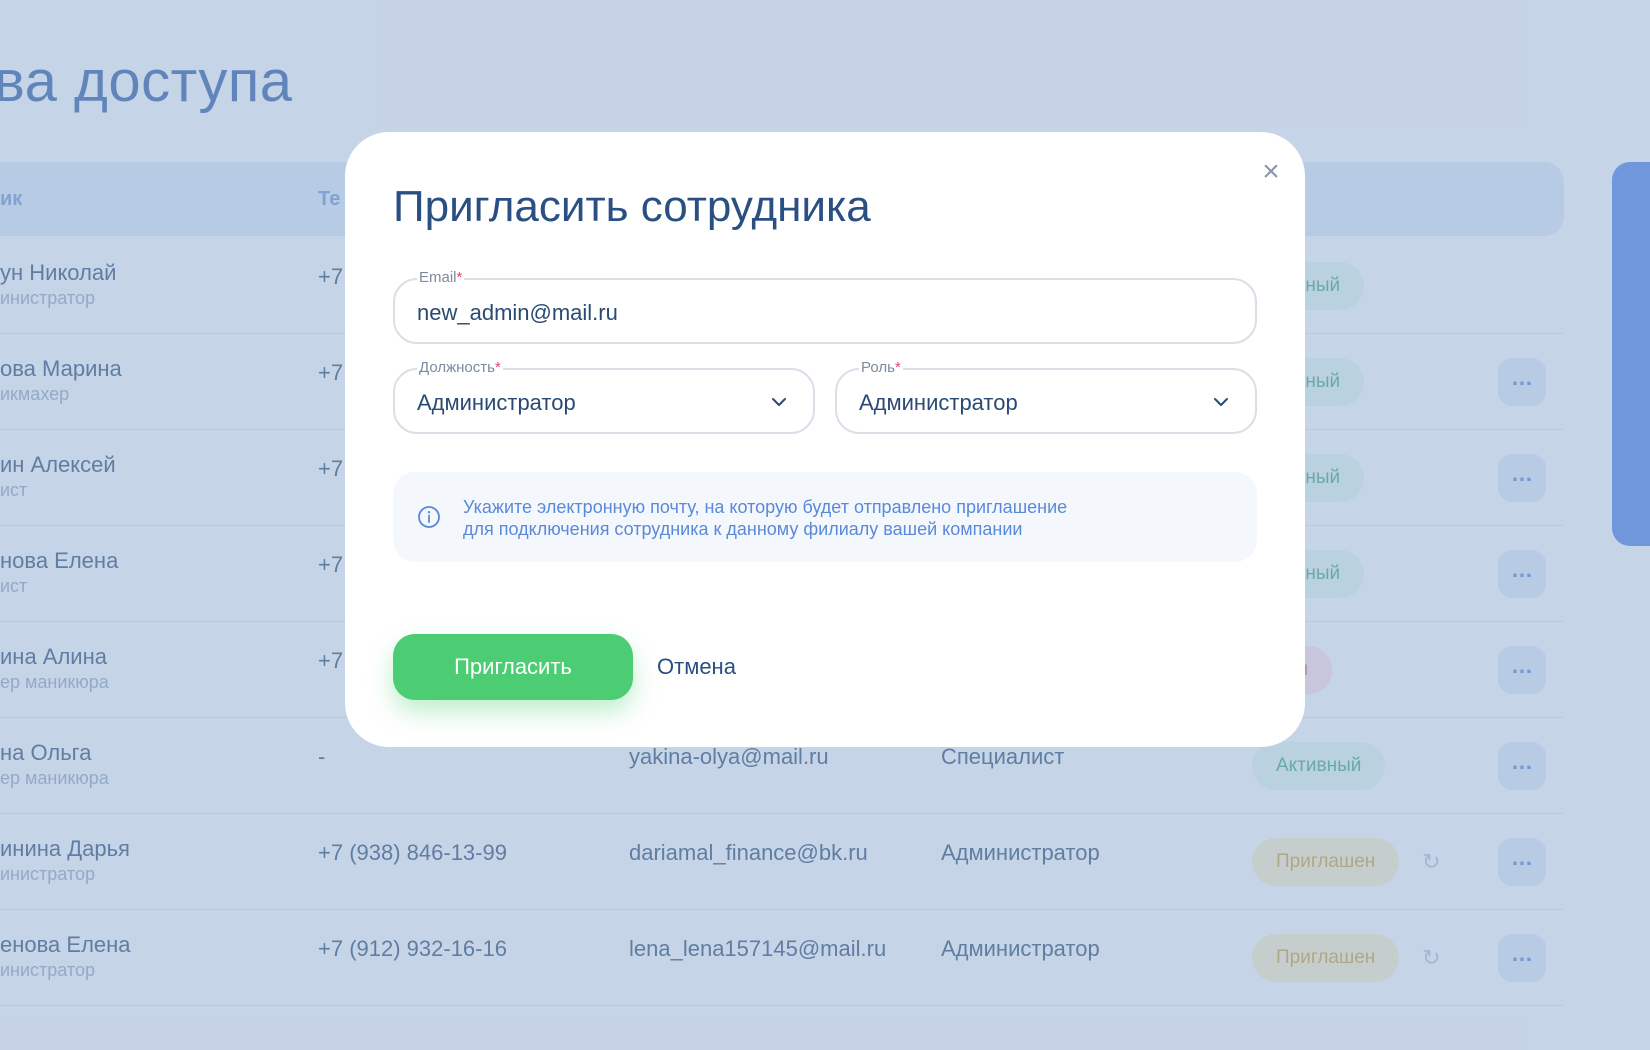  What do you see at coordinates (632, 206) in the screenshot?
I see `modal-title: Пригласить сотрудника` at bounding box center [632, 206].